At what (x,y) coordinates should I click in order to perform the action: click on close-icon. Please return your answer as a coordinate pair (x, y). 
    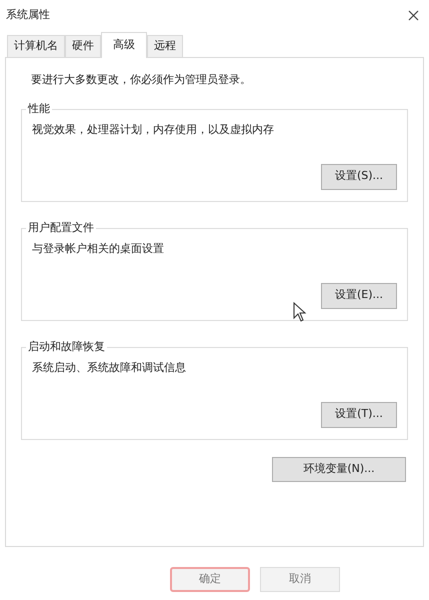
    Looking at the image, I should click on (413, 15).